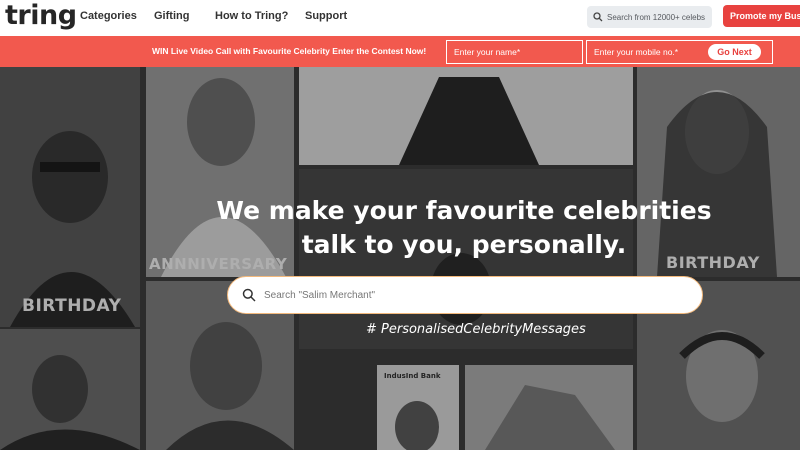 The width and height of the screenshot is (800, 450). I want to click on nav-link-gifting: Gifting, so click(171, 16).